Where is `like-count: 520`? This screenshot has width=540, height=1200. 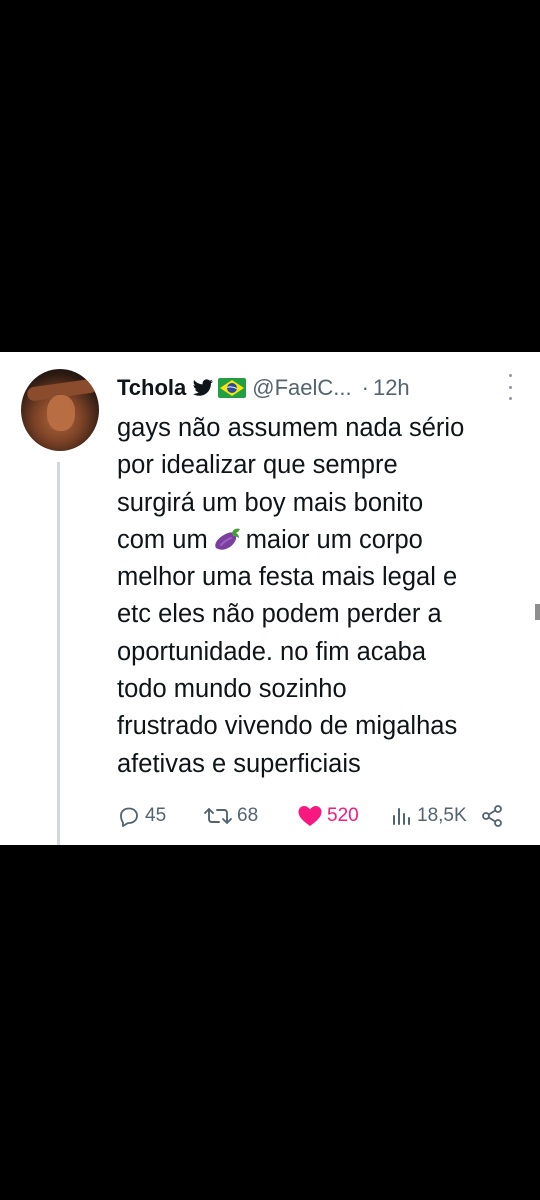 like-count: 520 is located at coordinates (343, 815).